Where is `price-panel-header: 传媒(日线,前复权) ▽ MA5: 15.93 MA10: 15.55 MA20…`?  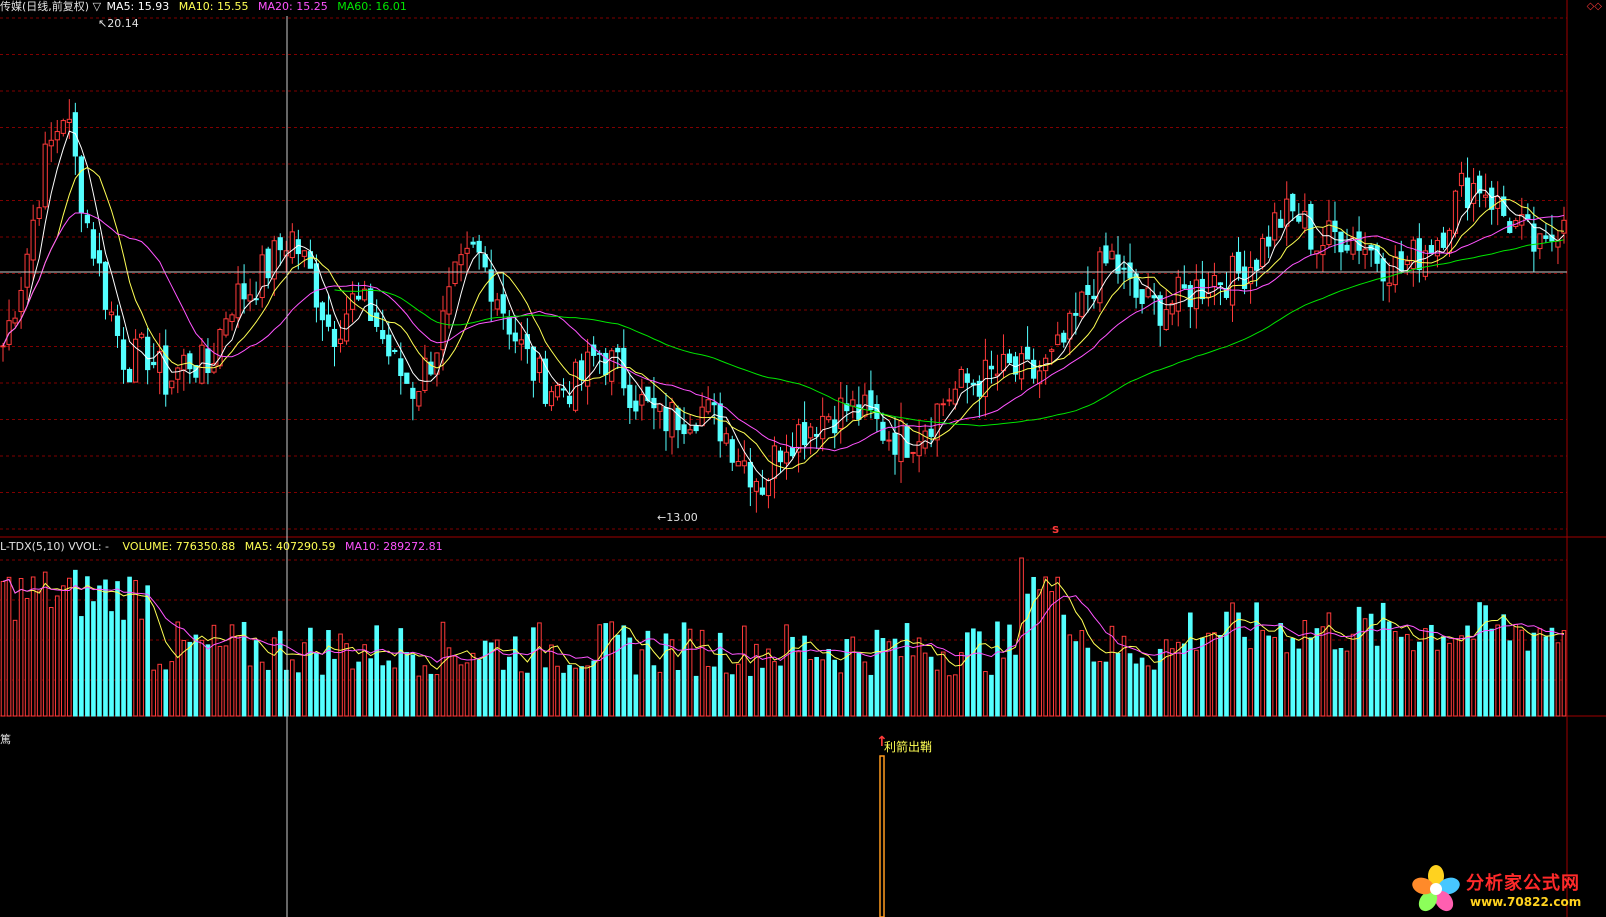 price-panel-header: 传媒(日线,前复权) ▽ MA5: 15.93 MA10: 15.55 MA20… is located at coordinates (206, 6).